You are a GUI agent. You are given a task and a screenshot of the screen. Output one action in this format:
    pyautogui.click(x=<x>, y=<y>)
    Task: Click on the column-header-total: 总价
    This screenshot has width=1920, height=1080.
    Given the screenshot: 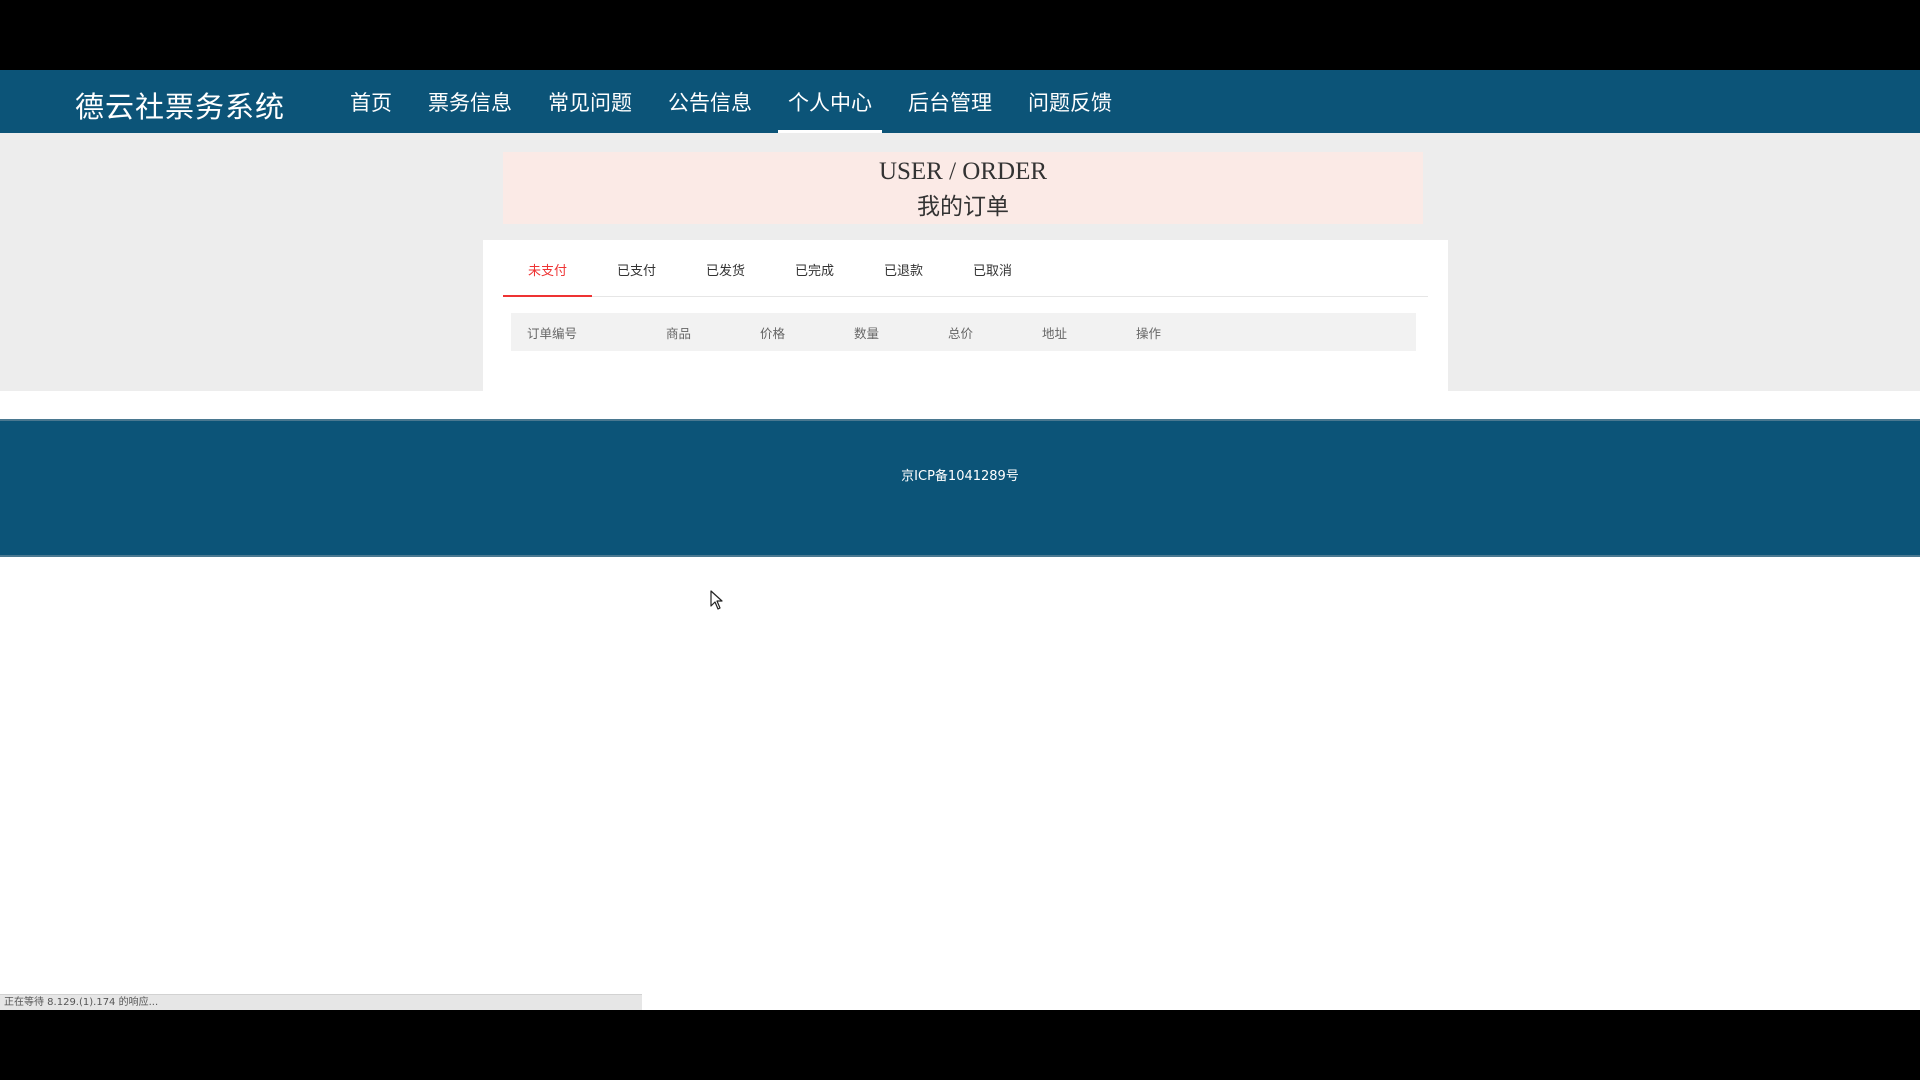 What is the action you would take?
    pyautogui.click(x=961, y=333)
    